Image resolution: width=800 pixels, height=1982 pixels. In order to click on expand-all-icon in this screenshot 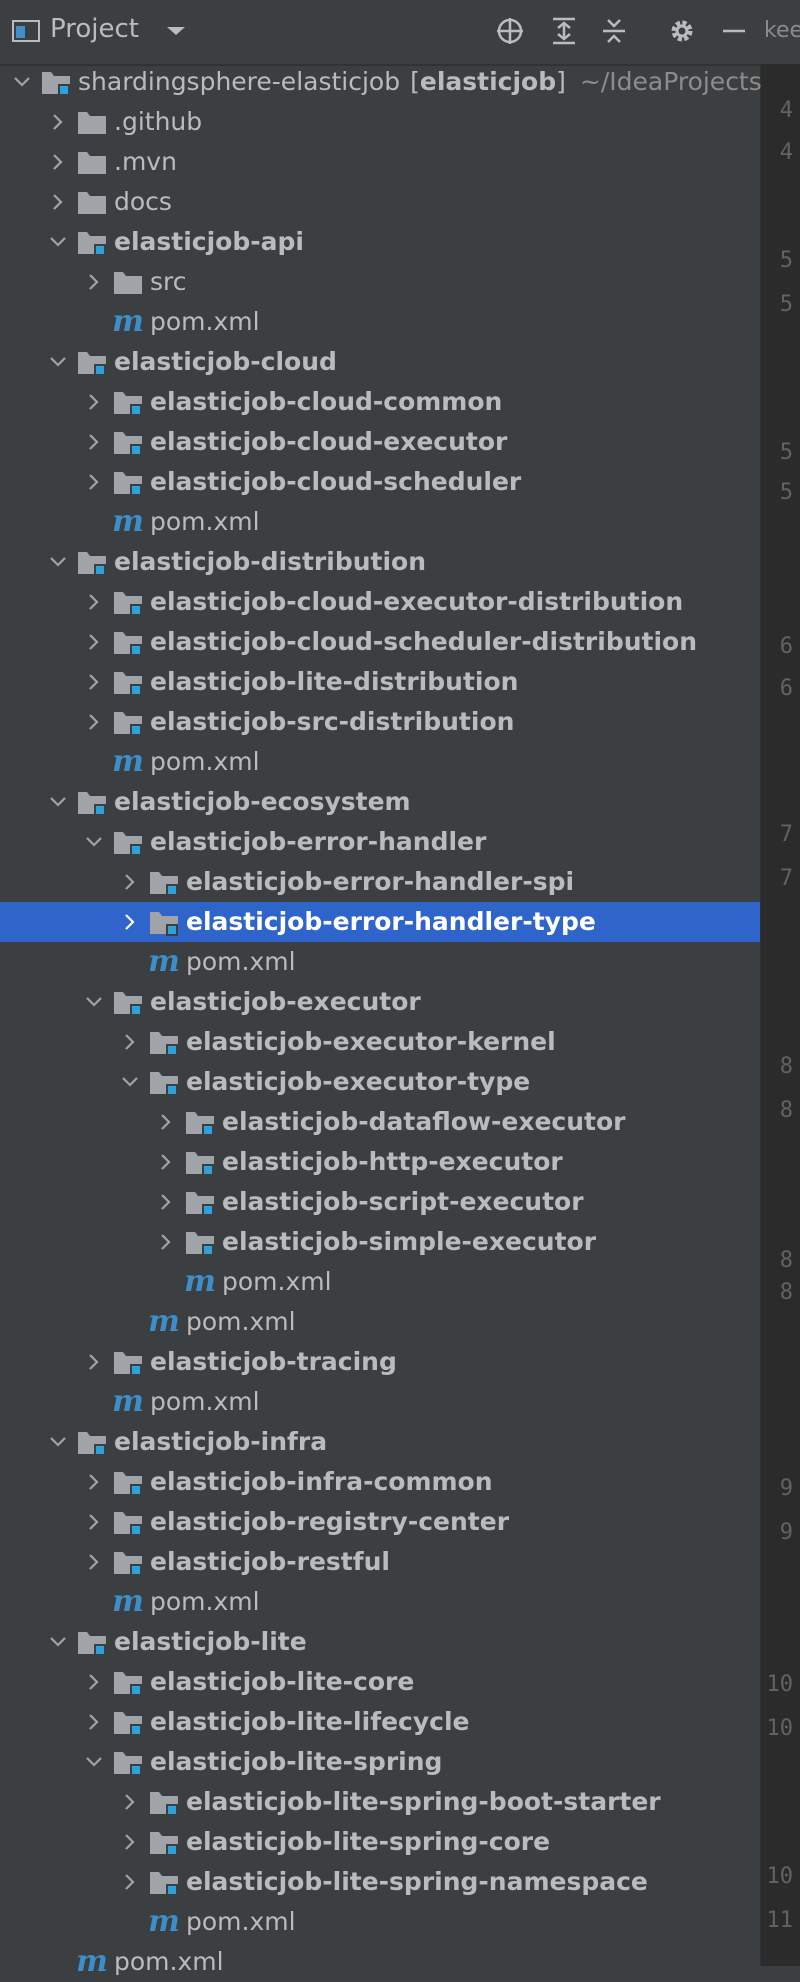, I will do `click(564, 31)`.